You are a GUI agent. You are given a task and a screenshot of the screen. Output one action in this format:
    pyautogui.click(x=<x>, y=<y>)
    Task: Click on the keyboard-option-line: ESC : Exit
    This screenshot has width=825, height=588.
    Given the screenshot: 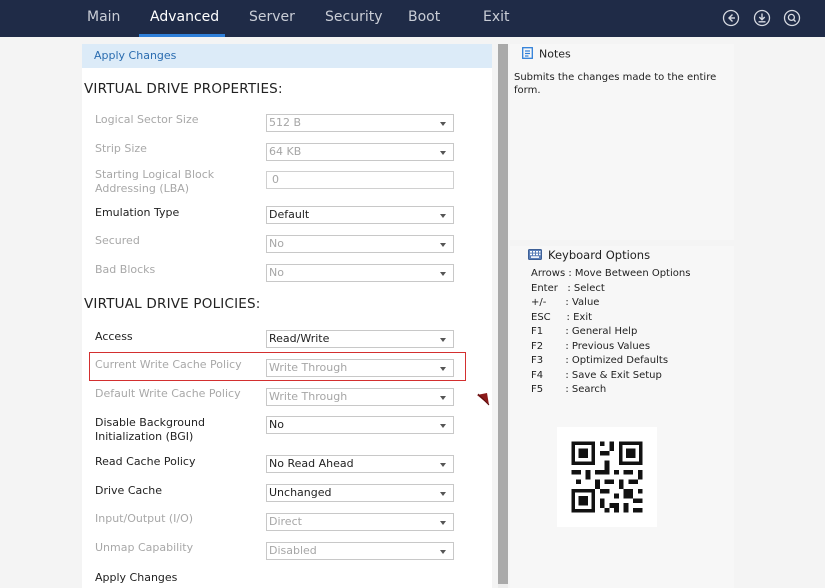 What is the action you would take?
    pyautogui.click(x=562, y=317)
    